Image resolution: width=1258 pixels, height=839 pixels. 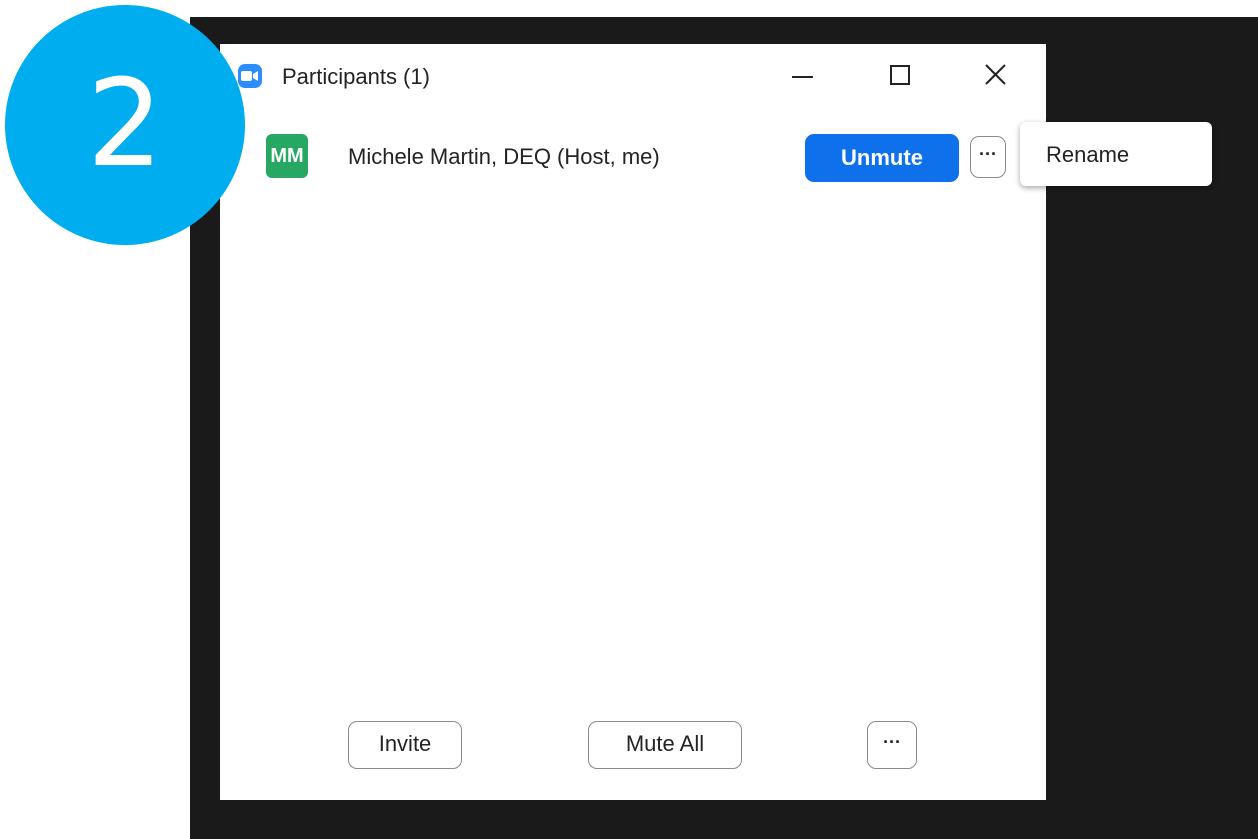 I want to click on context-menu: Rename, so click(x=1116, y=154).